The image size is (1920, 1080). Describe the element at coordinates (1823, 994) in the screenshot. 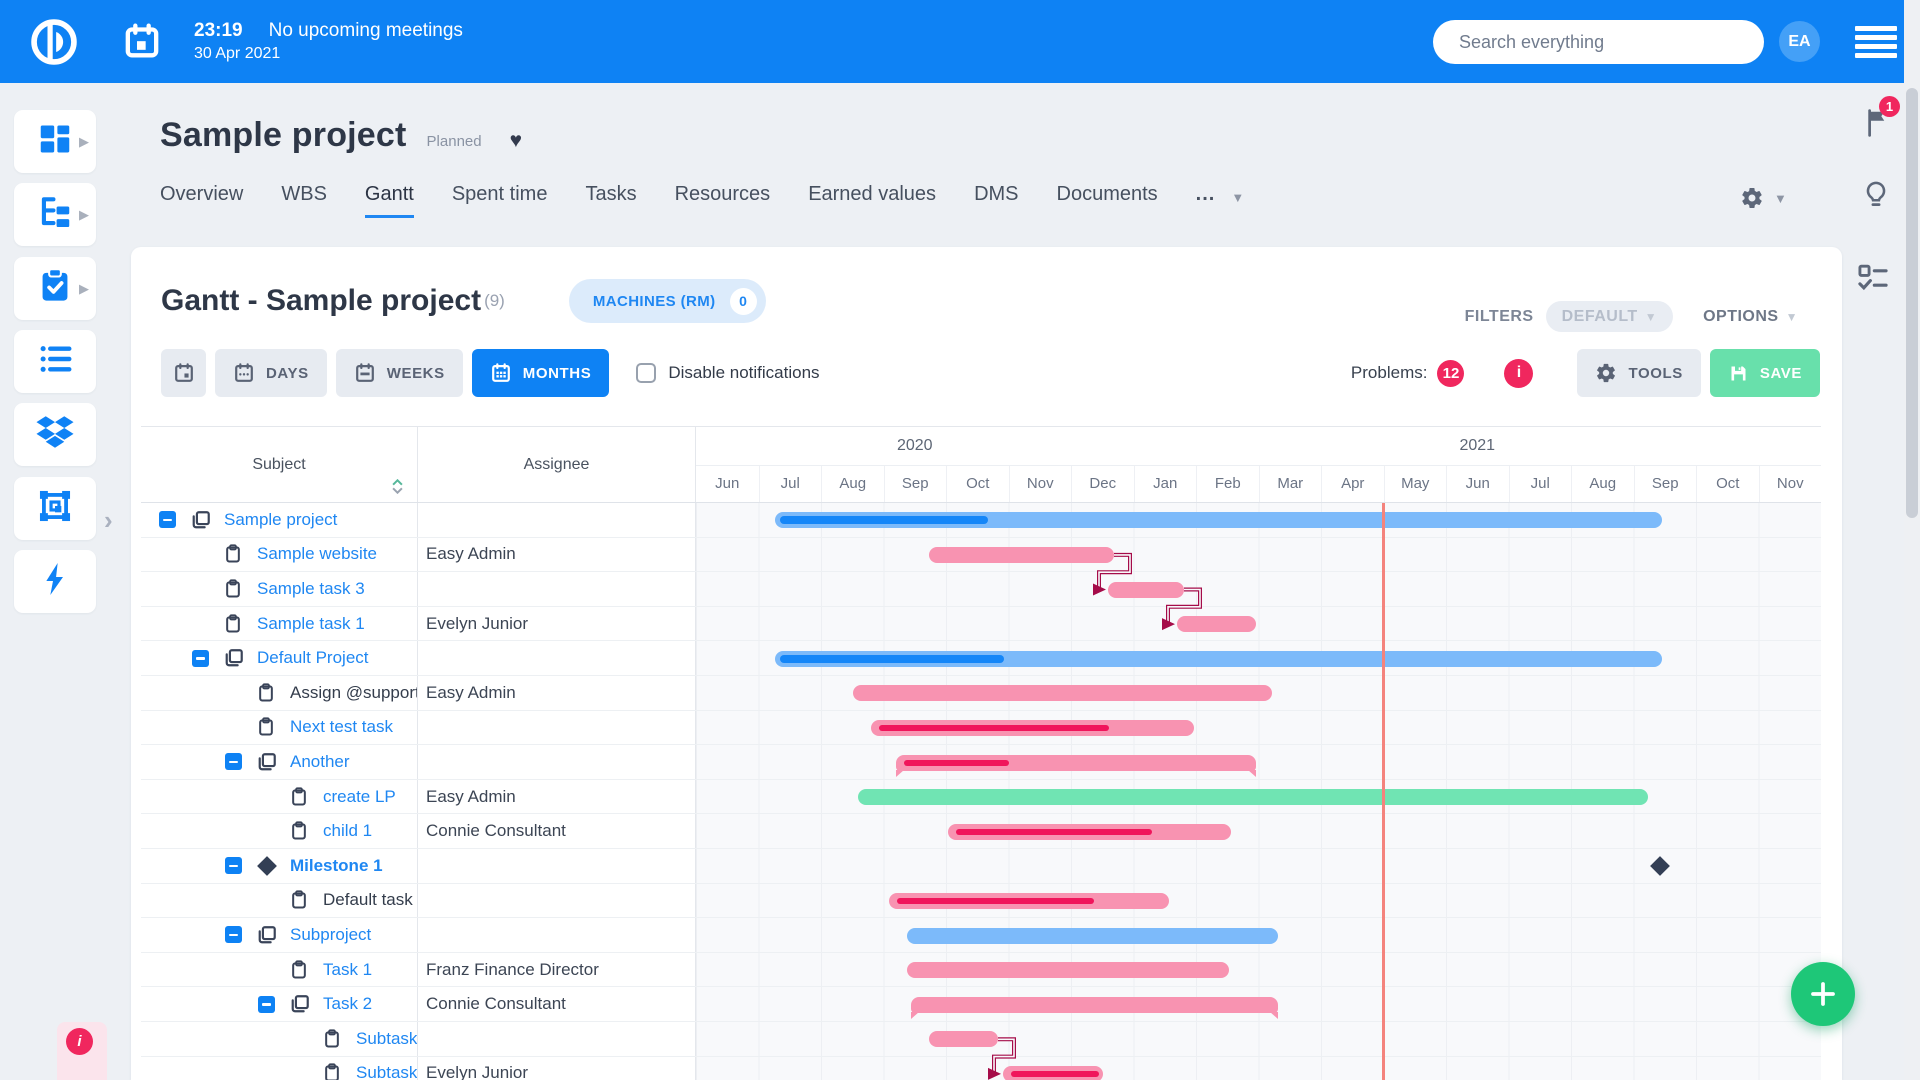

I see `add-task-button` at that location.